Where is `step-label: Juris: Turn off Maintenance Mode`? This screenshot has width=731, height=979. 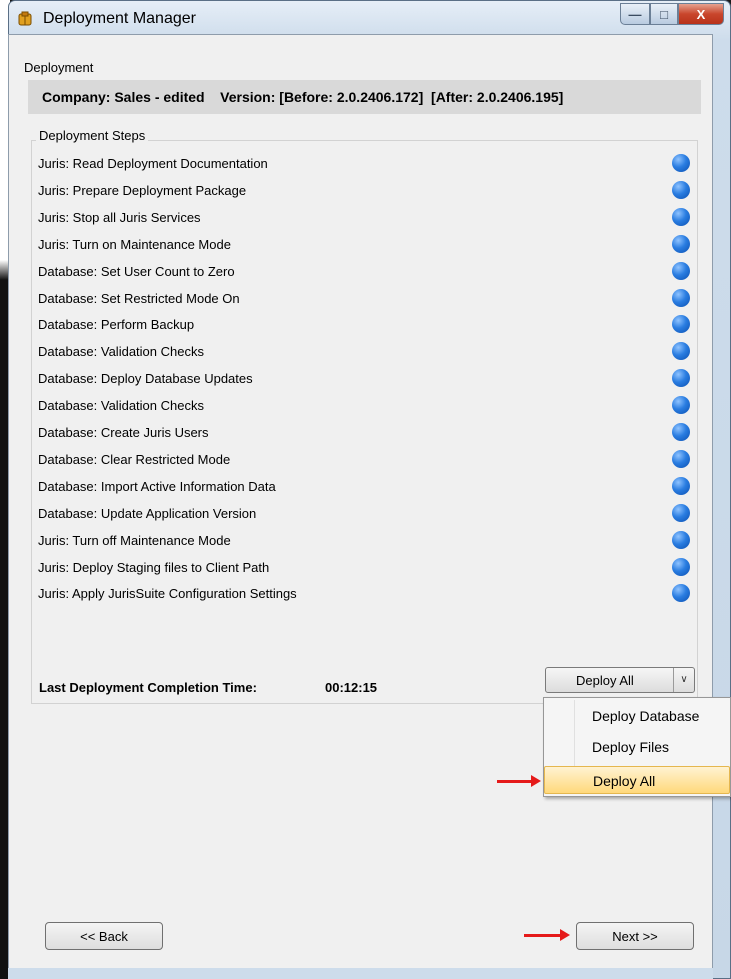 step-label: Juris: Turn off Maintenance Mode is located at coordinates (134, 540).